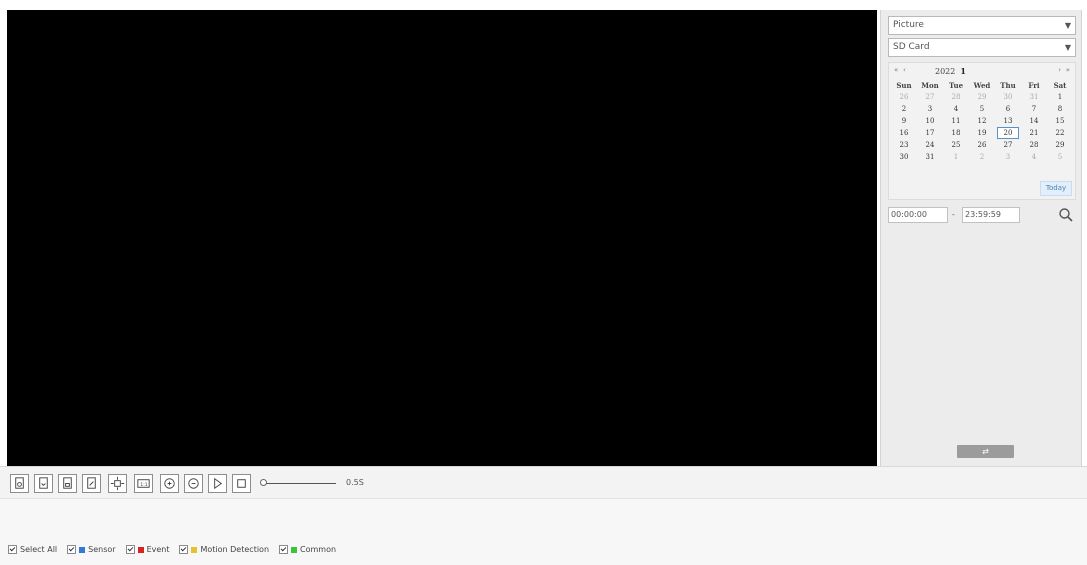 Image resolution: width=1087 pixels, height=565 pixels. I want to click on legend-item-select-all: Select All, so click(32, 549).